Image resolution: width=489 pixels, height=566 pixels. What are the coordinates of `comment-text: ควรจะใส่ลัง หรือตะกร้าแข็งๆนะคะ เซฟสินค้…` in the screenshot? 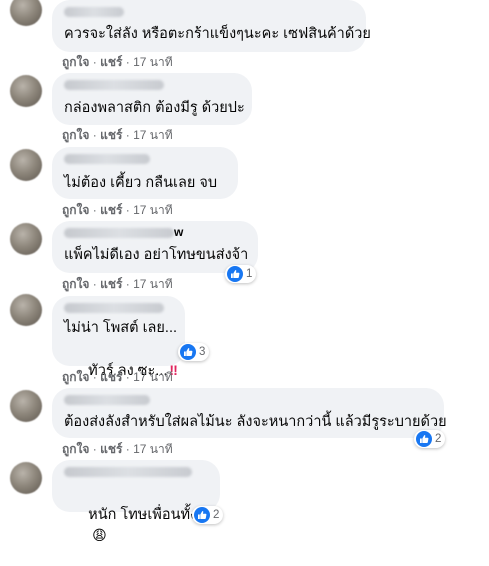 It's located at (217, 34).